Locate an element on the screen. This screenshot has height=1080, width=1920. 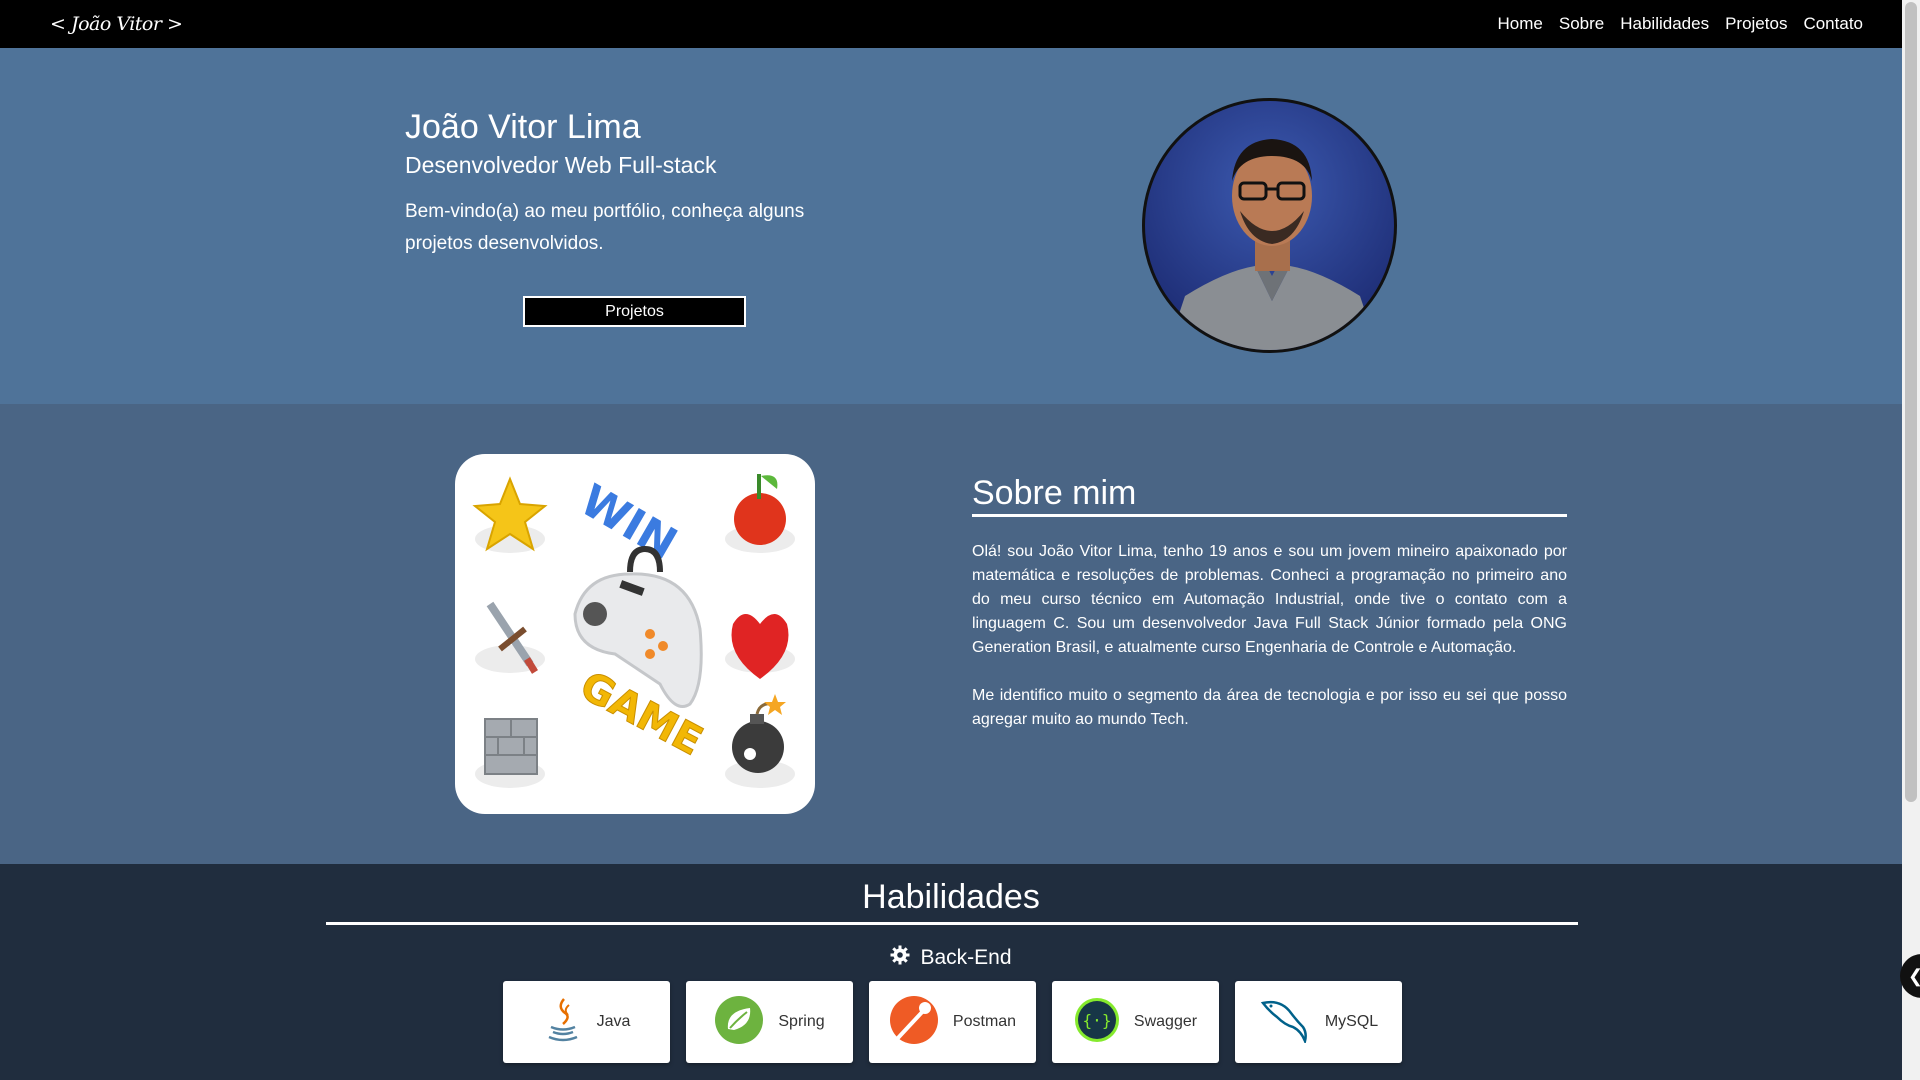
skill-label: Swagger is located at coordinates (1165, 1021).